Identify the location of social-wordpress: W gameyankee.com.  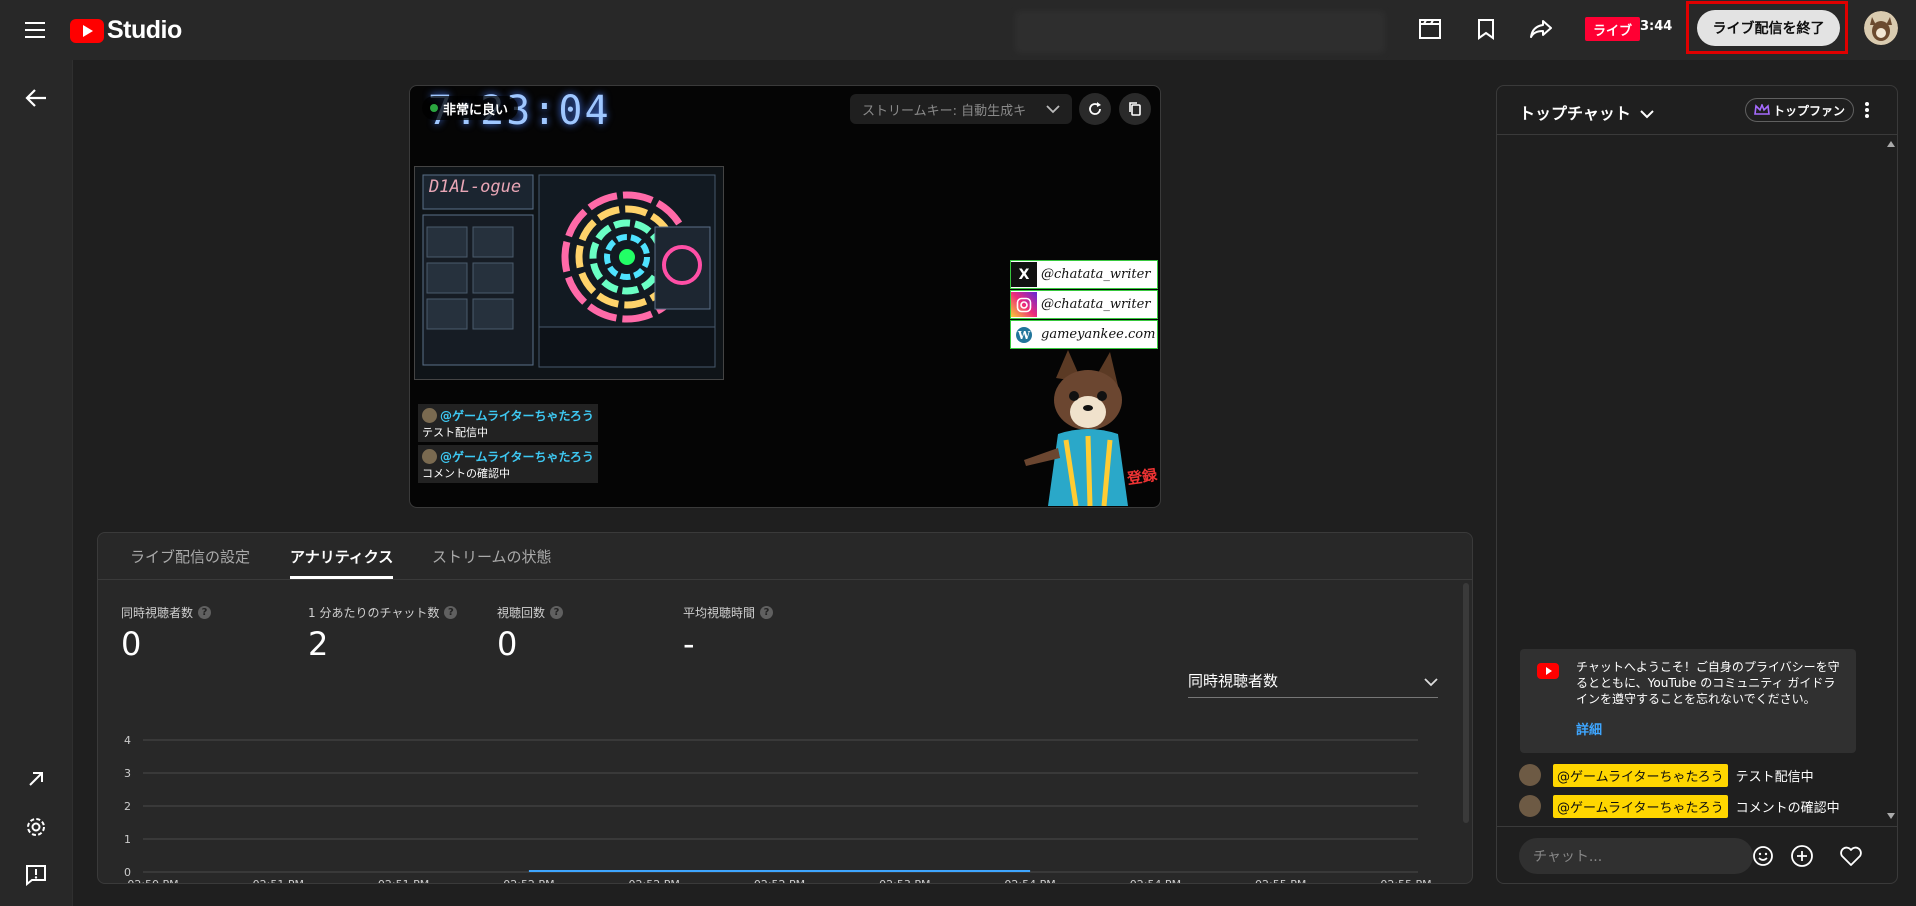
(1084, 334).